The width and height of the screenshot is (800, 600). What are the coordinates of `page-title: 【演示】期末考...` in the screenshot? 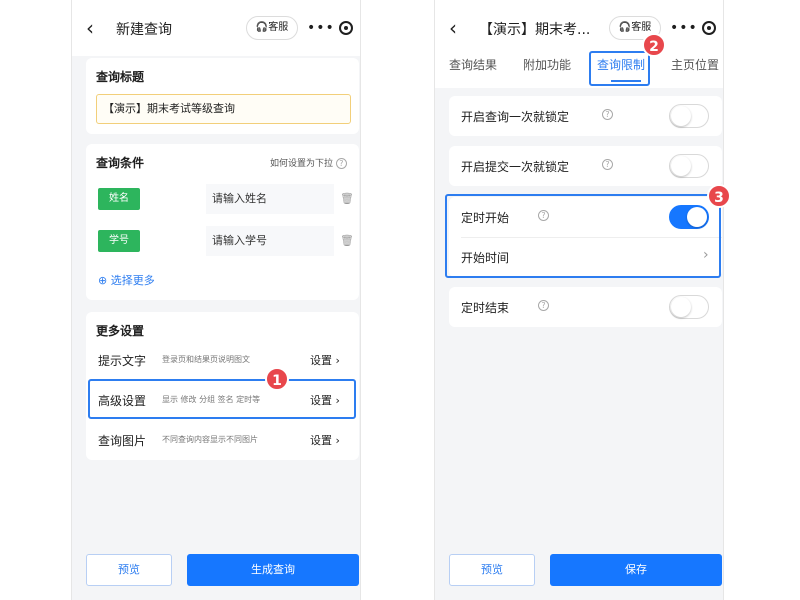 It's located at (535, 30).